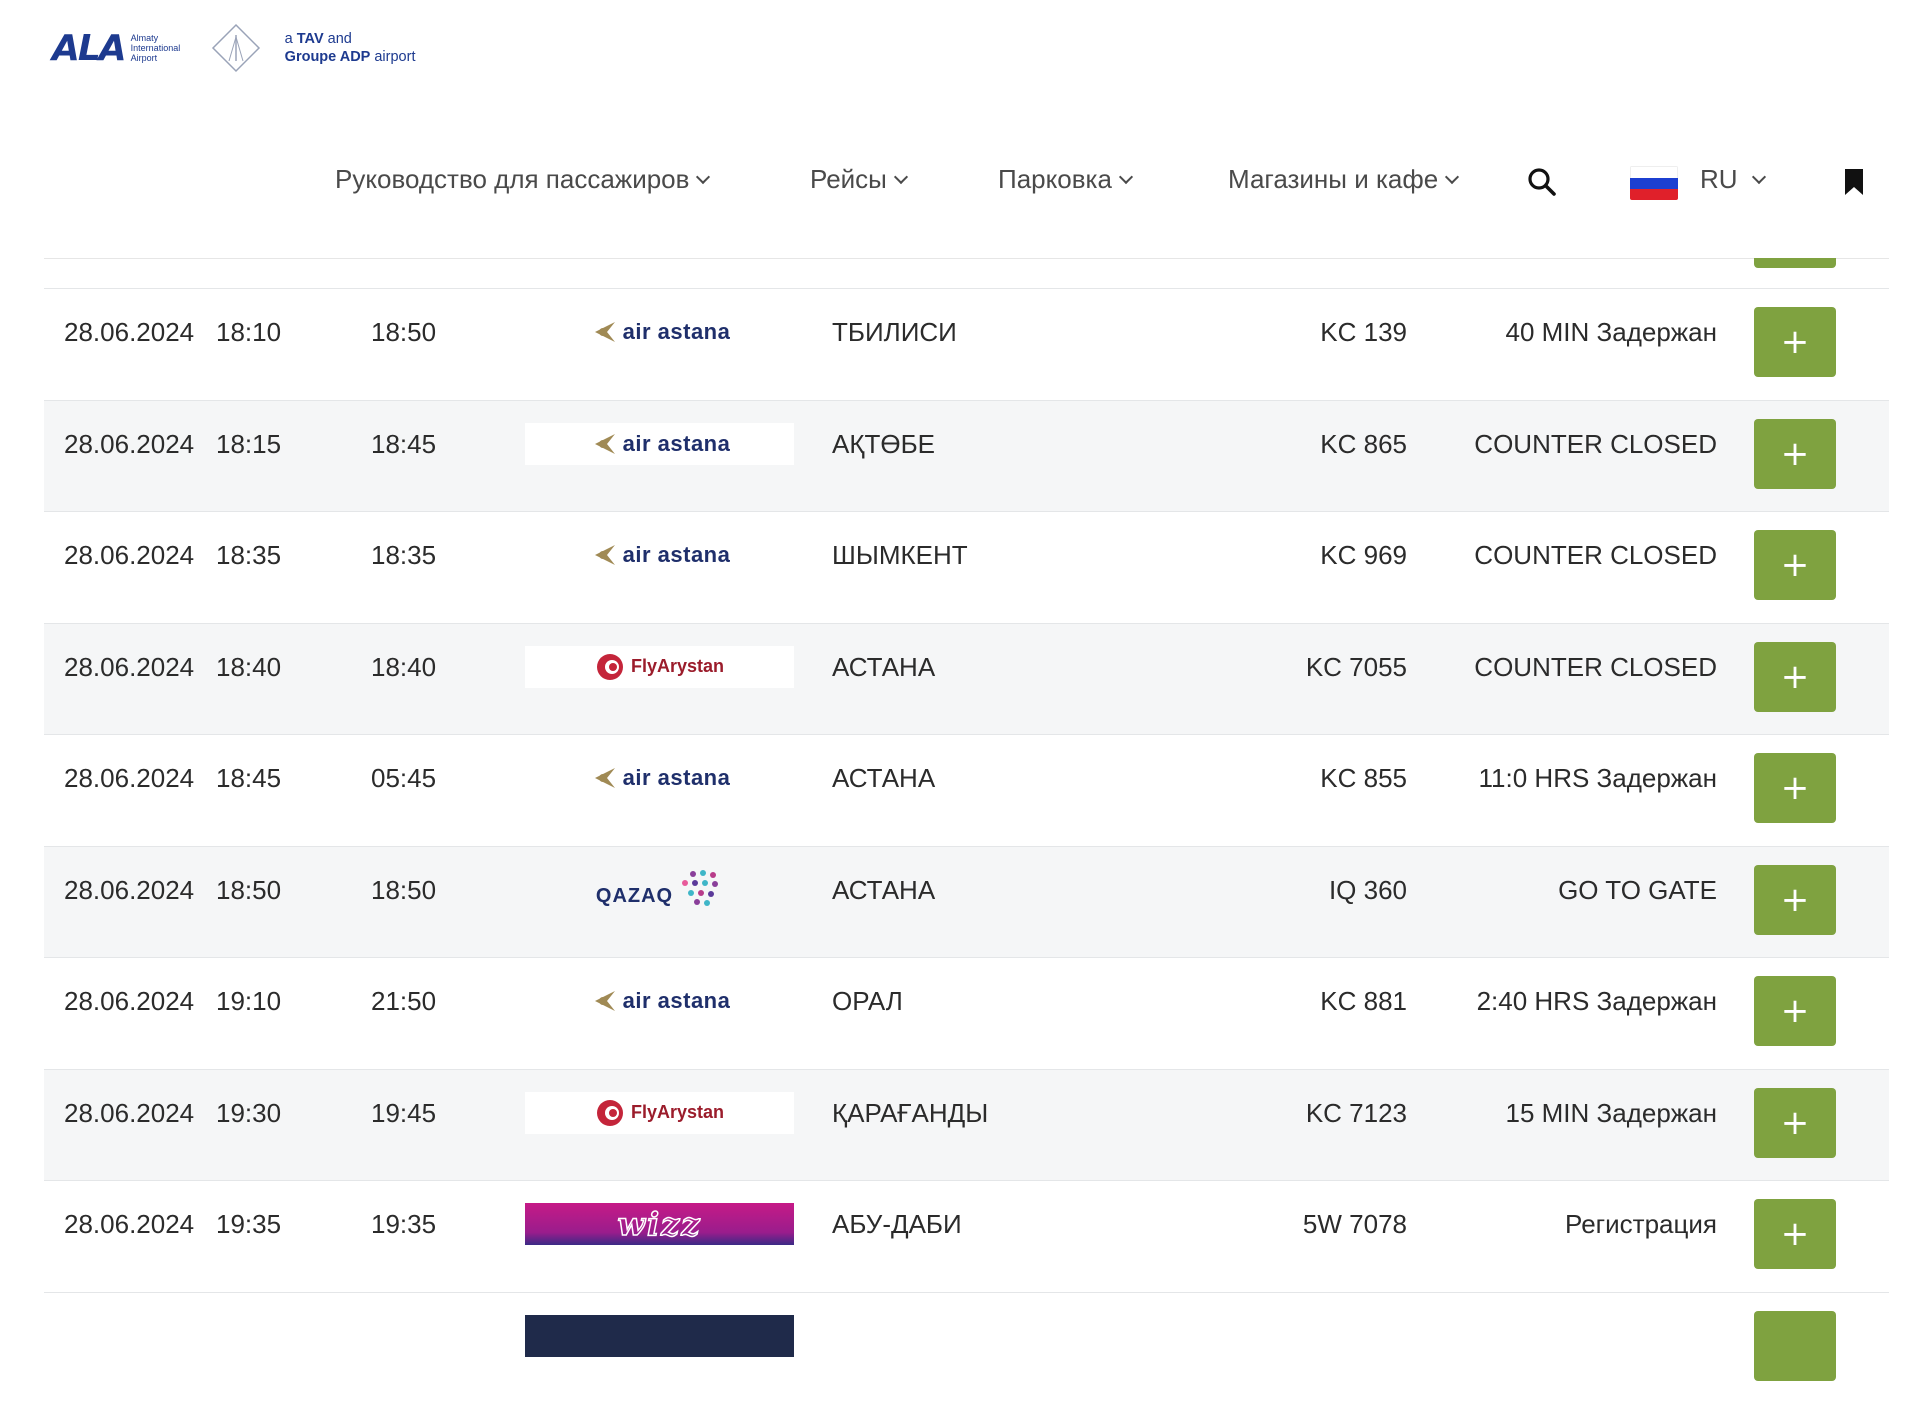 The height and width of the screenshot is (1404, 1920). Describe the element at coordinates (404, 555) in the screenshot. I see `estimated-time: 18:35` at that location.